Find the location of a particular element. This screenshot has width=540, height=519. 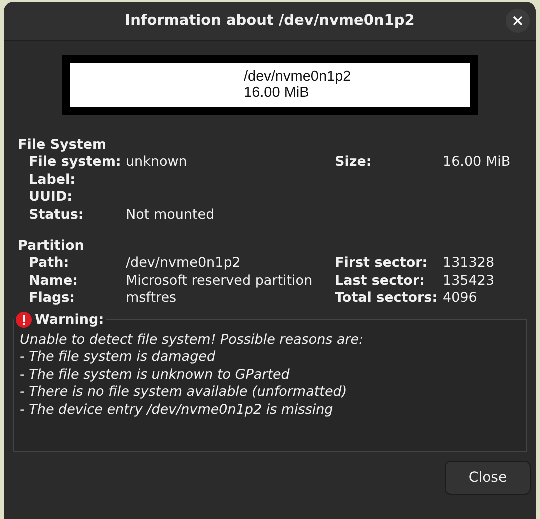

section-title: File System is located at coordinates (63, 145).